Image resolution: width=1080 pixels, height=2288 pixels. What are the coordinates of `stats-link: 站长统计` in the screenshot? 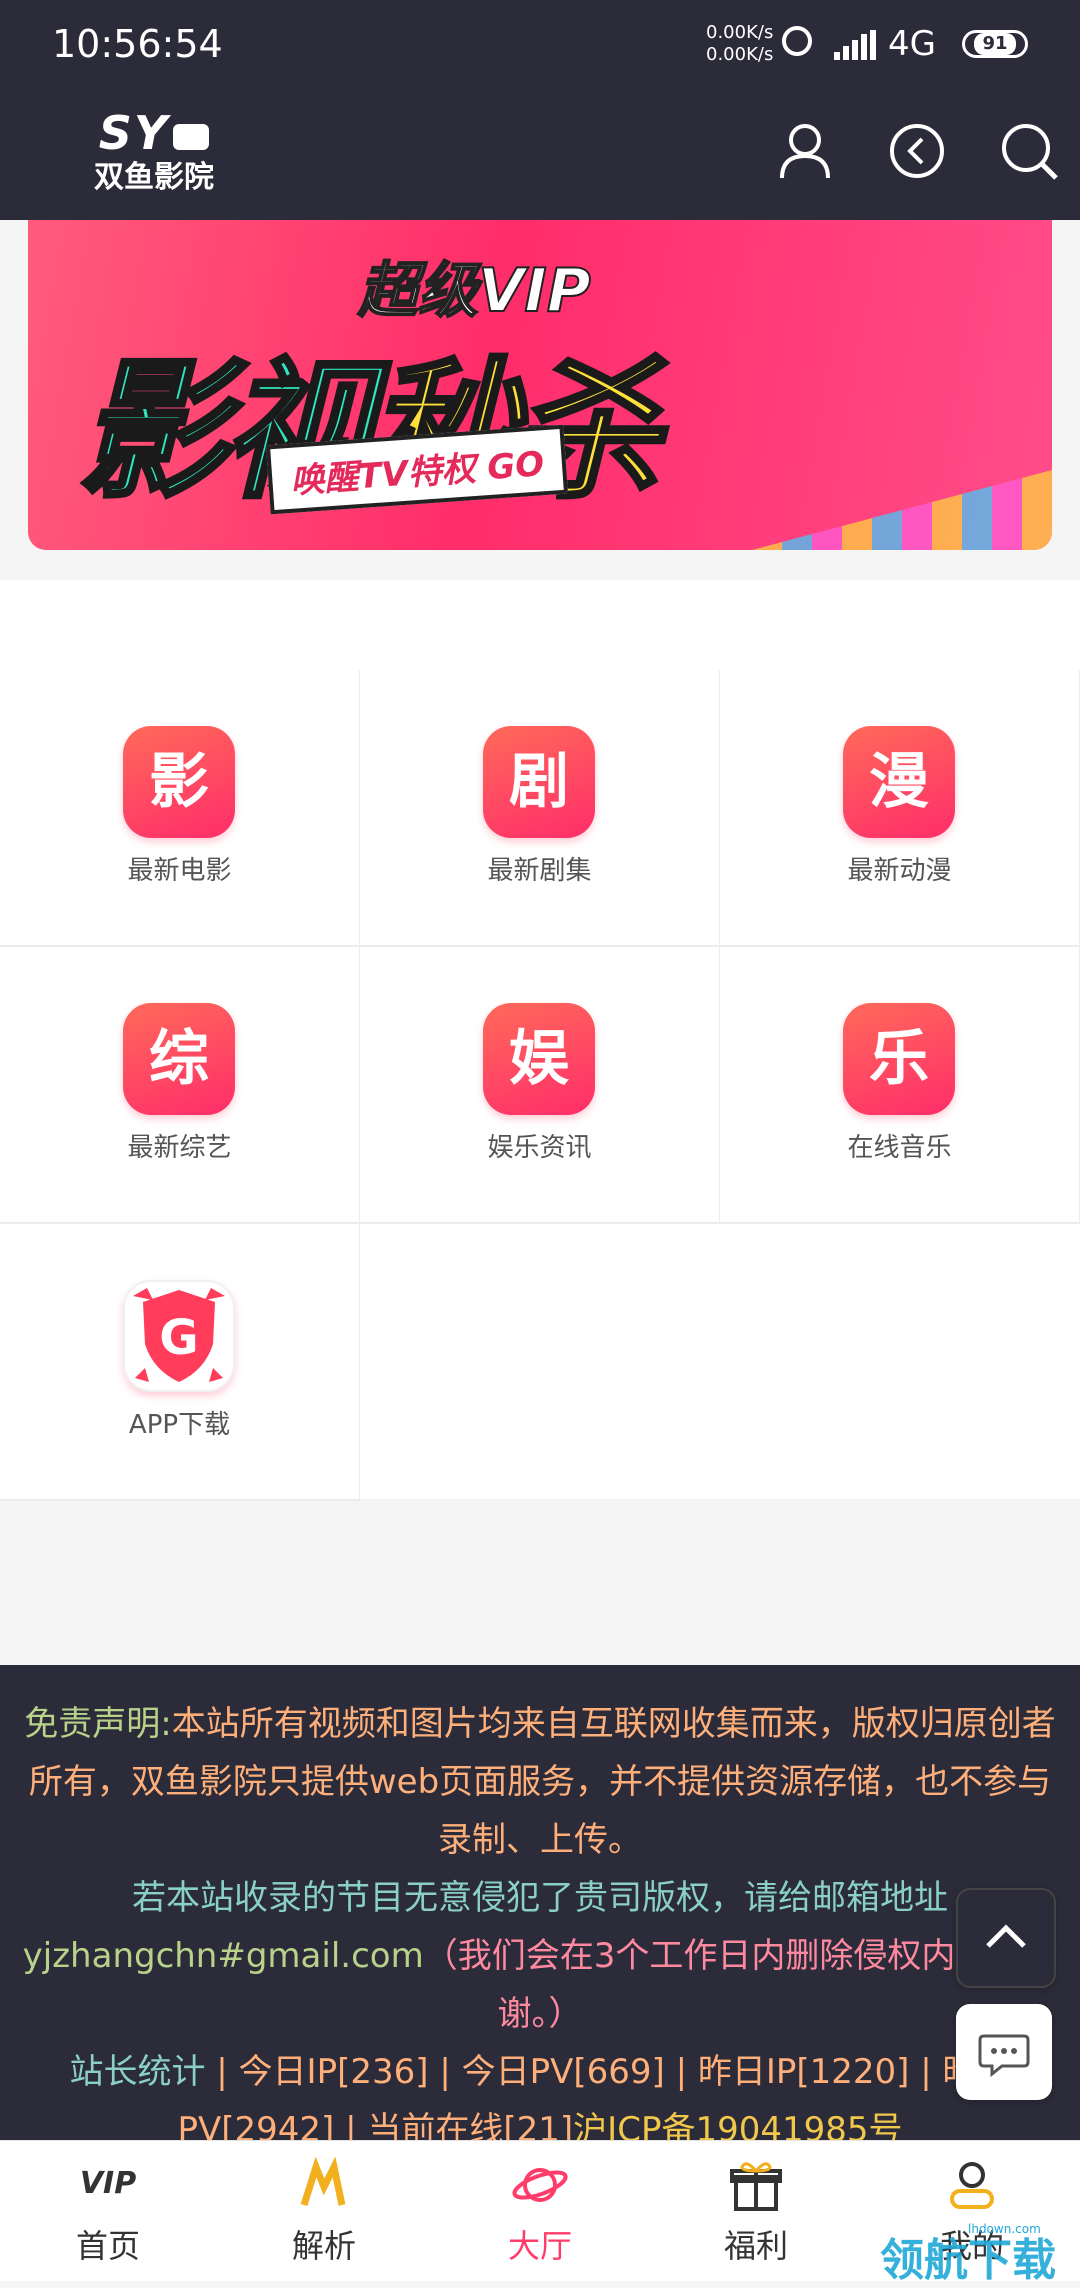 It's located at (137, 2072).